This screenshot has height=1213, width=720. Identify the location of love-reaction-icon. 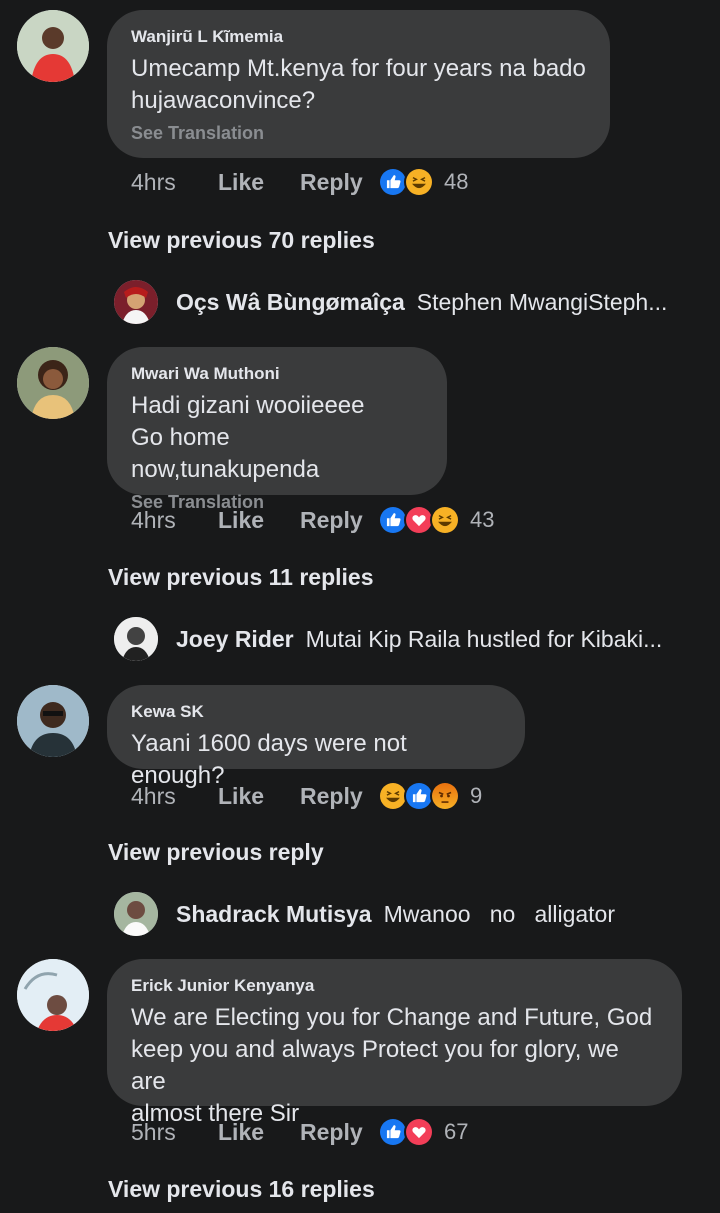
(419, 1132).